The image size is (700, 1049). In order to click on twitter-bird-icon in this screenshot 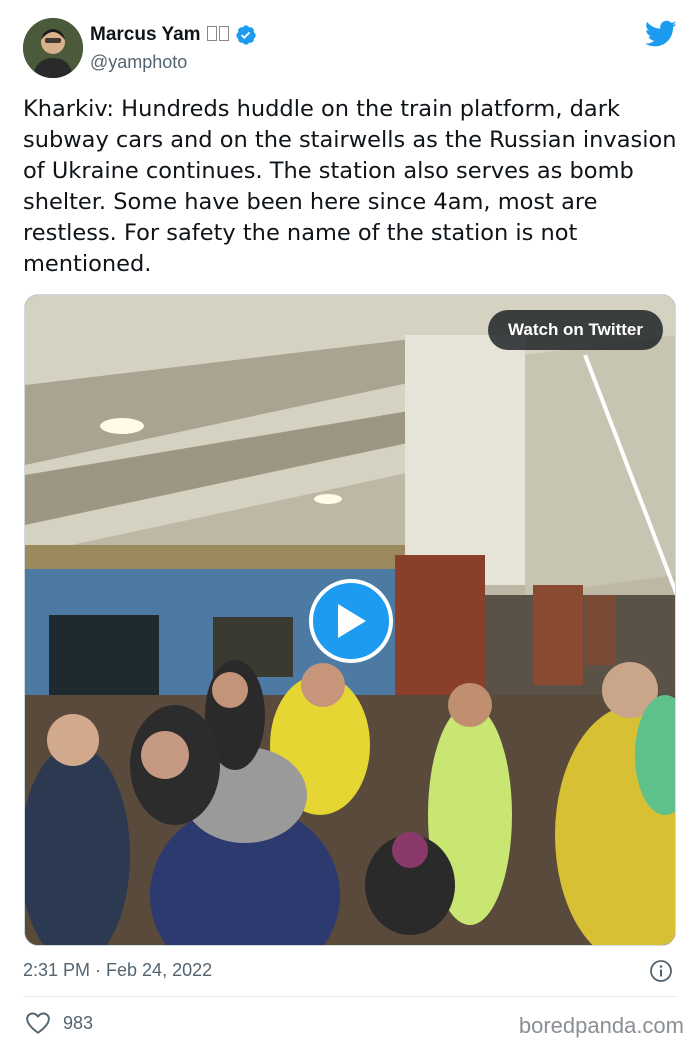, I will do `click(661, 34)`.